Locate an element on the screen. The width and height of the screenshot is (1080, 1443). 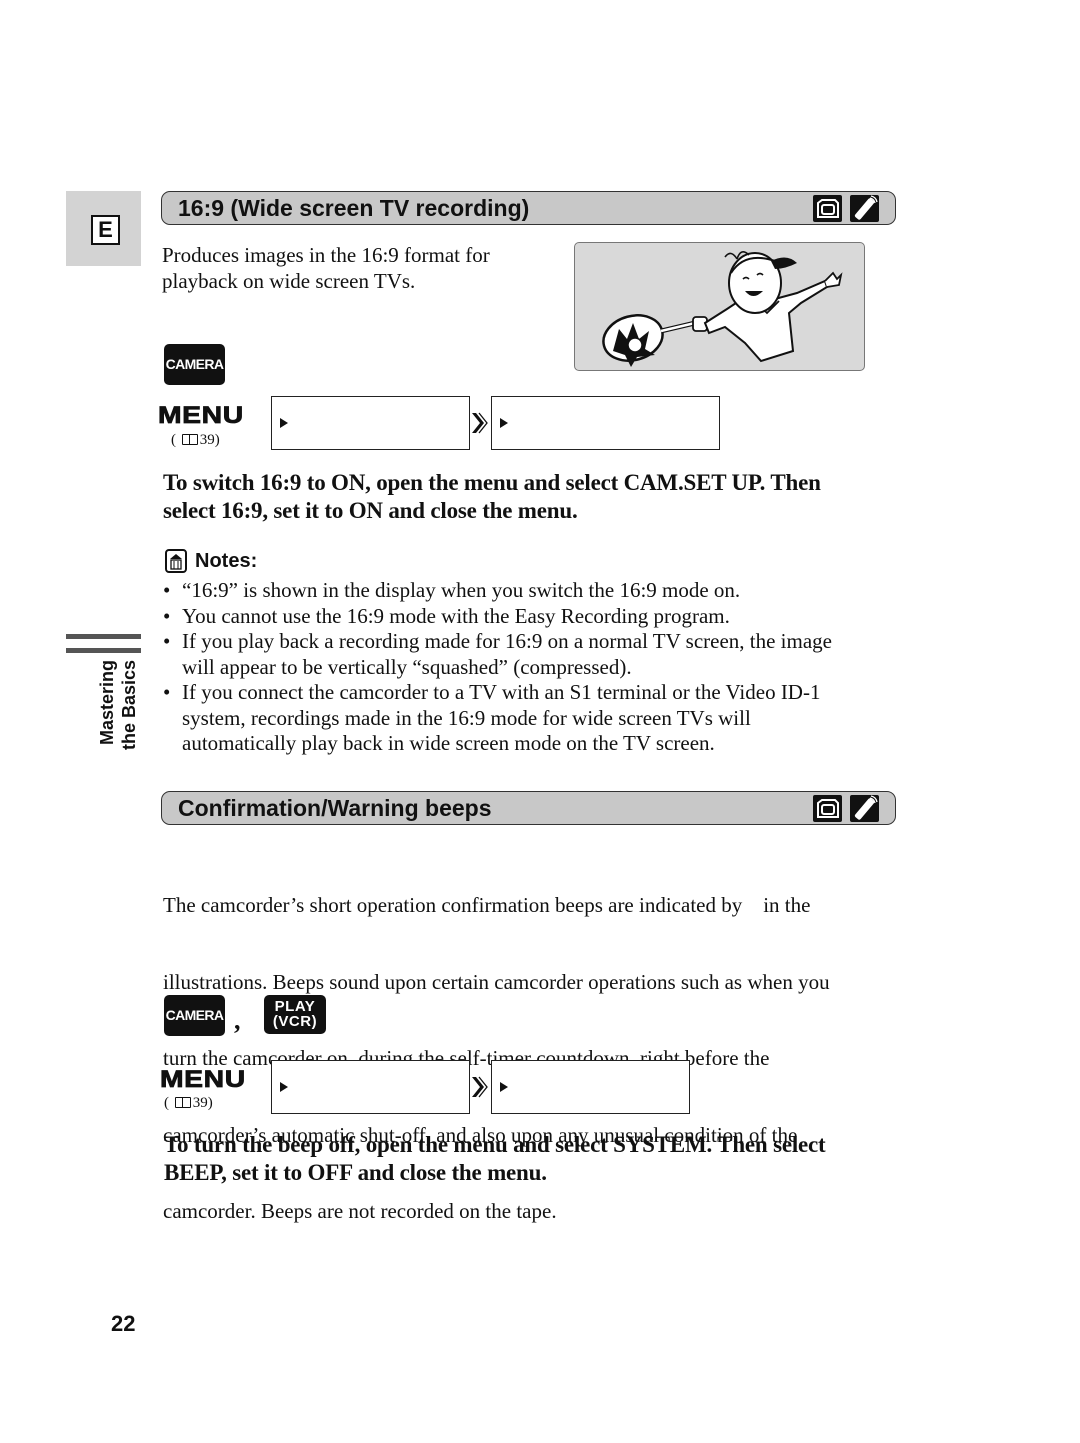
instruction-line: BEEP, set it to OFF and close the menu. is located at coordinates (355, 1172).